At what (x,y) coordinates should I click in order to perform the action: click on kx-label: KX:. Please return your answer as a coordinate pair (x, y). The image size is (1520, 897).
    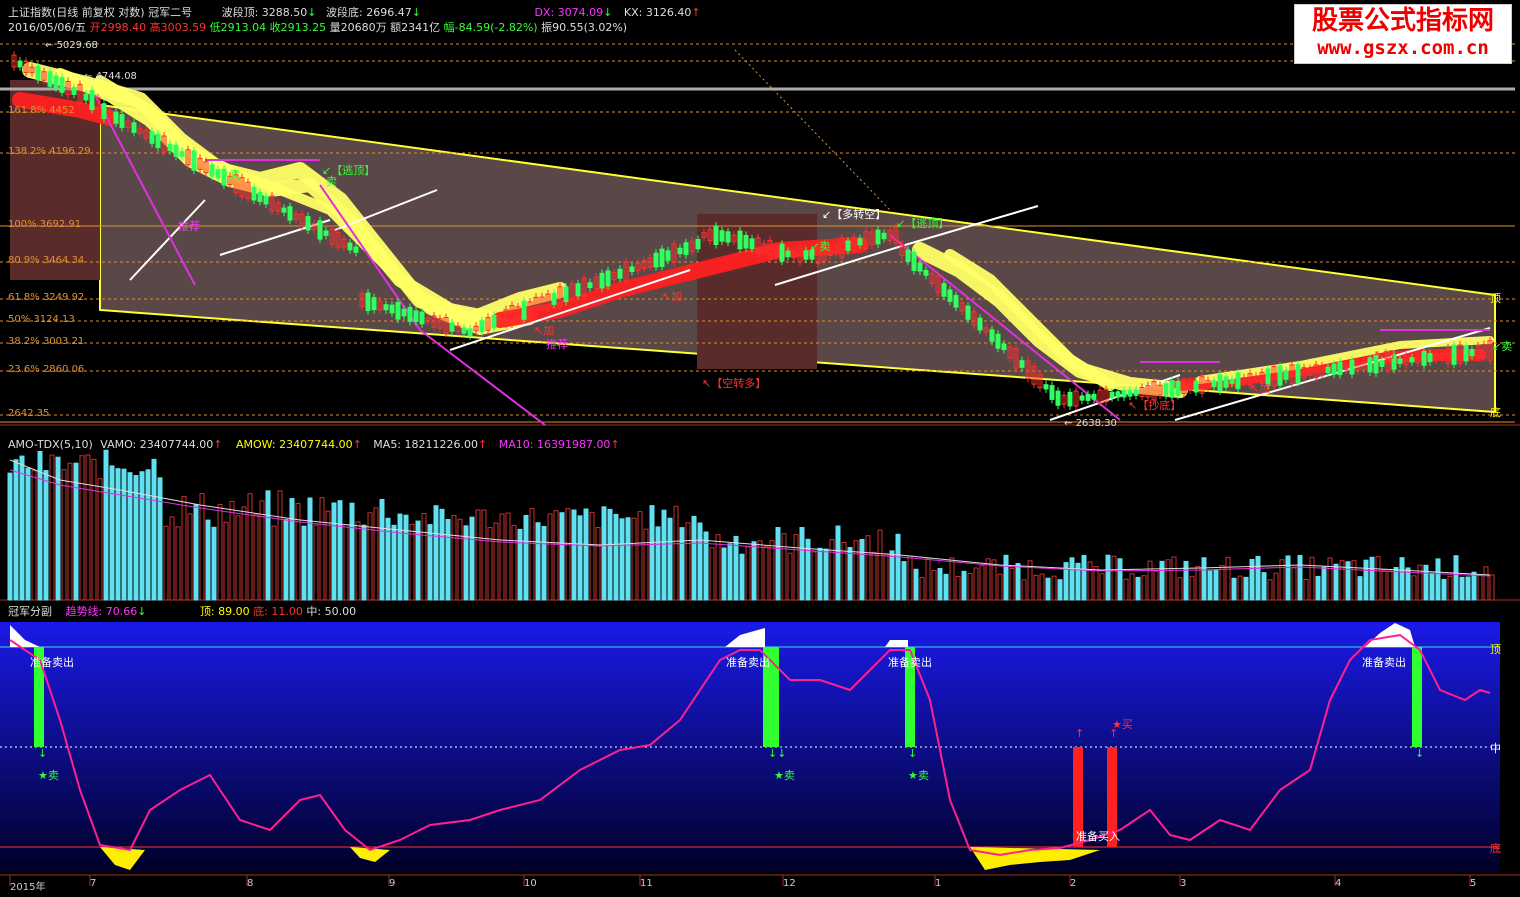
    Looking at the image, I should click on (633, 12).